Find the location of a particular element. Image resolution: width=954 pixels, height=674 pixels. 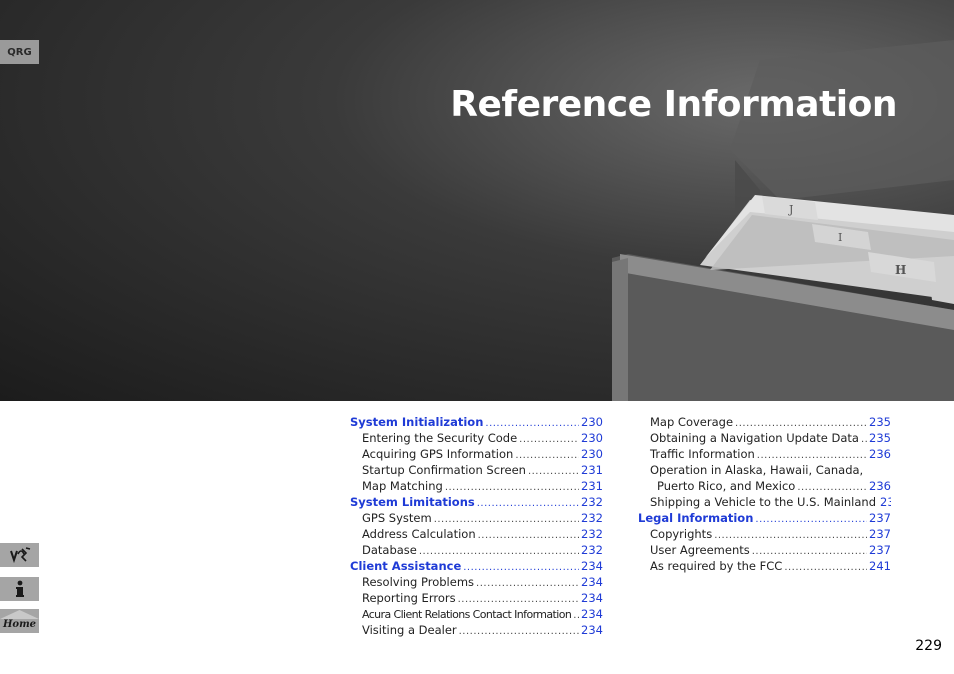

toc-entry-label: Database is located at coordinates (389, 550).